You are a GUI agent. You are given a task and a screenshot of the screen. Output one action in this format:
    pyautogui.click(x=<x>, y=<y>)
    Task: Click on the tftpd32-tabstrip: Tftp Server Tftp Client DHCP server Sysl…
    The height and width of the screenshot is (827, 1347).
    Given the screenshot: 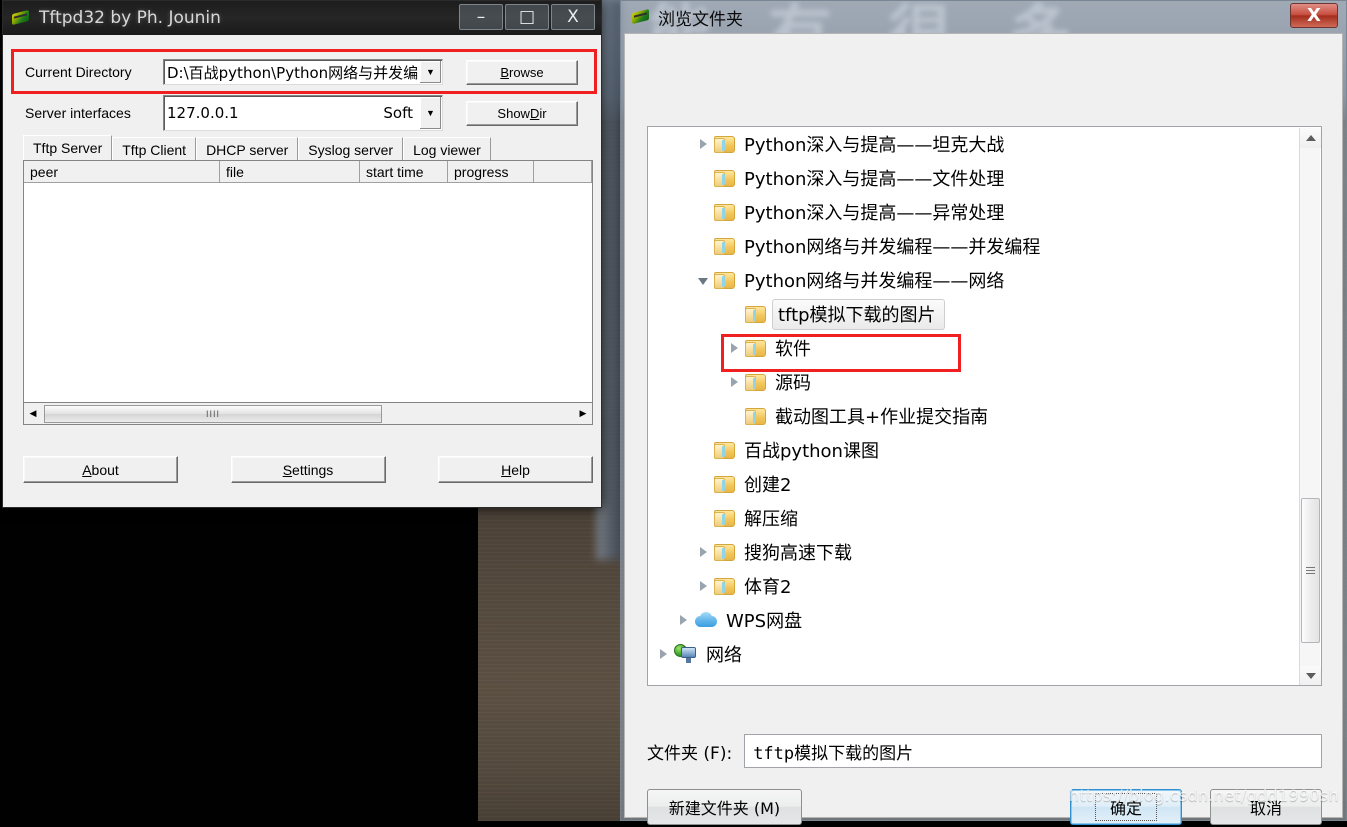 What is the action you would take?
    pyautogui.click(x=308, y=148)
    